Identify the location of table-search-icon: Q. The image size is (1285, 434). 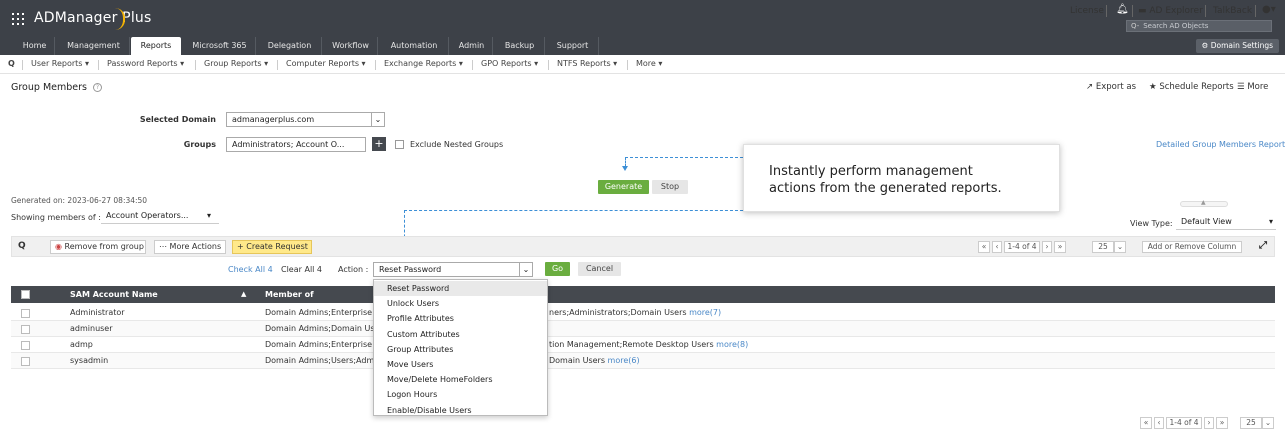
(22, 246).